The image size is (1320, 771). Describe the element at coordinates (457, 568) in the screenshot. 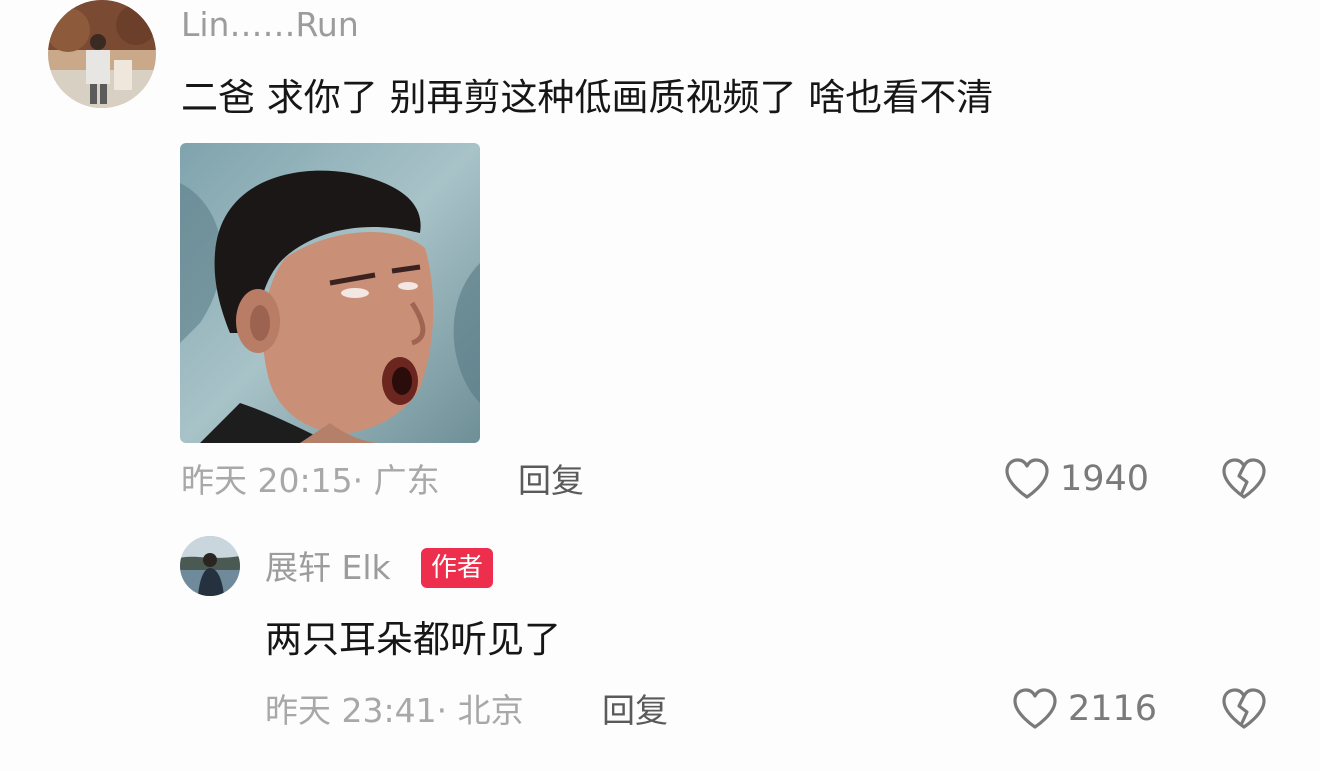

I see `author-badge: 作者` at that location.